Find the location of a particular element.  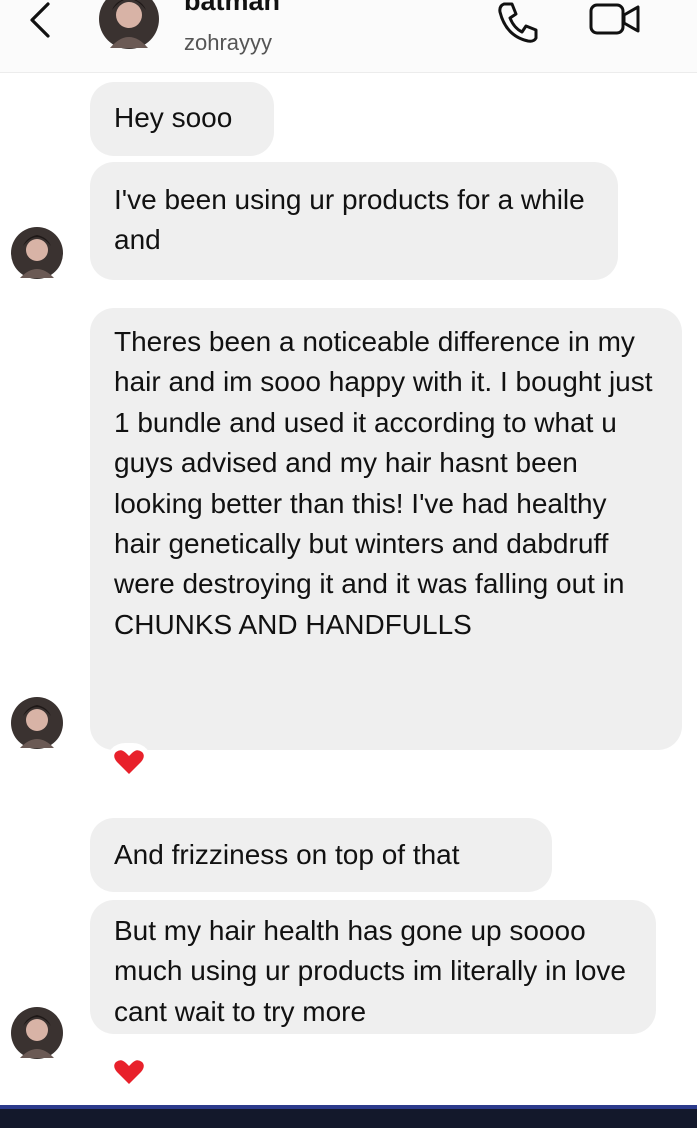

message-bubble: Hey sooo is located at coordinates (182, 119).